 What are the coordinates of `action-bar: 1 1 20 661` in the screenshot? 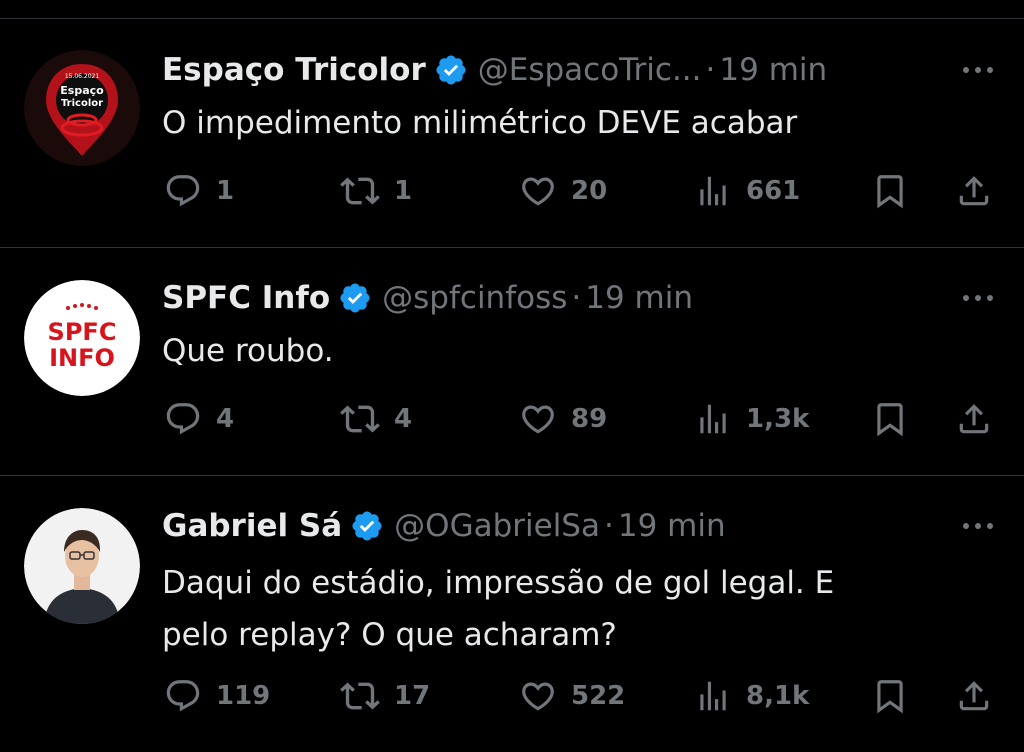 It's located at (512, 191).